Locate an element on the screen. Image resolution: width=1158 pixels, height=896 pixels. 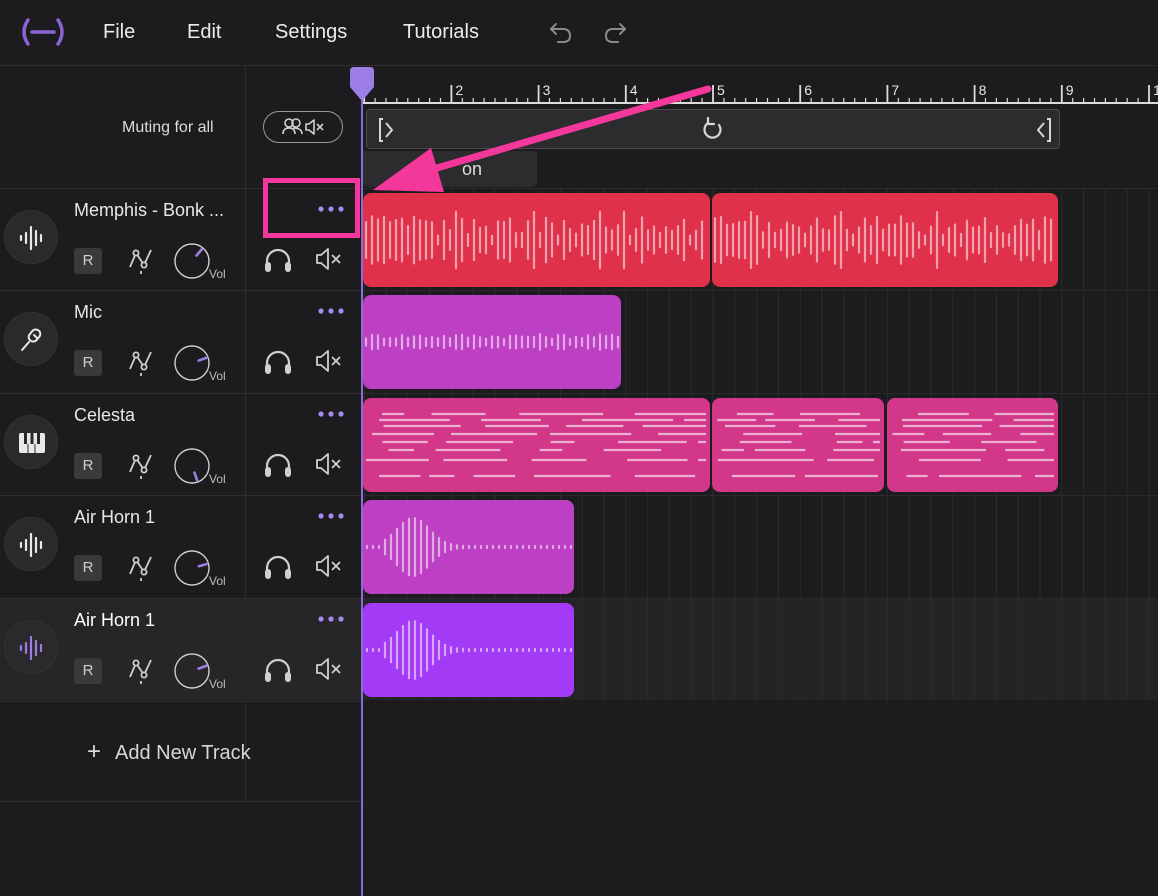
bar-number: 8 is located at coordinates (983, 90).